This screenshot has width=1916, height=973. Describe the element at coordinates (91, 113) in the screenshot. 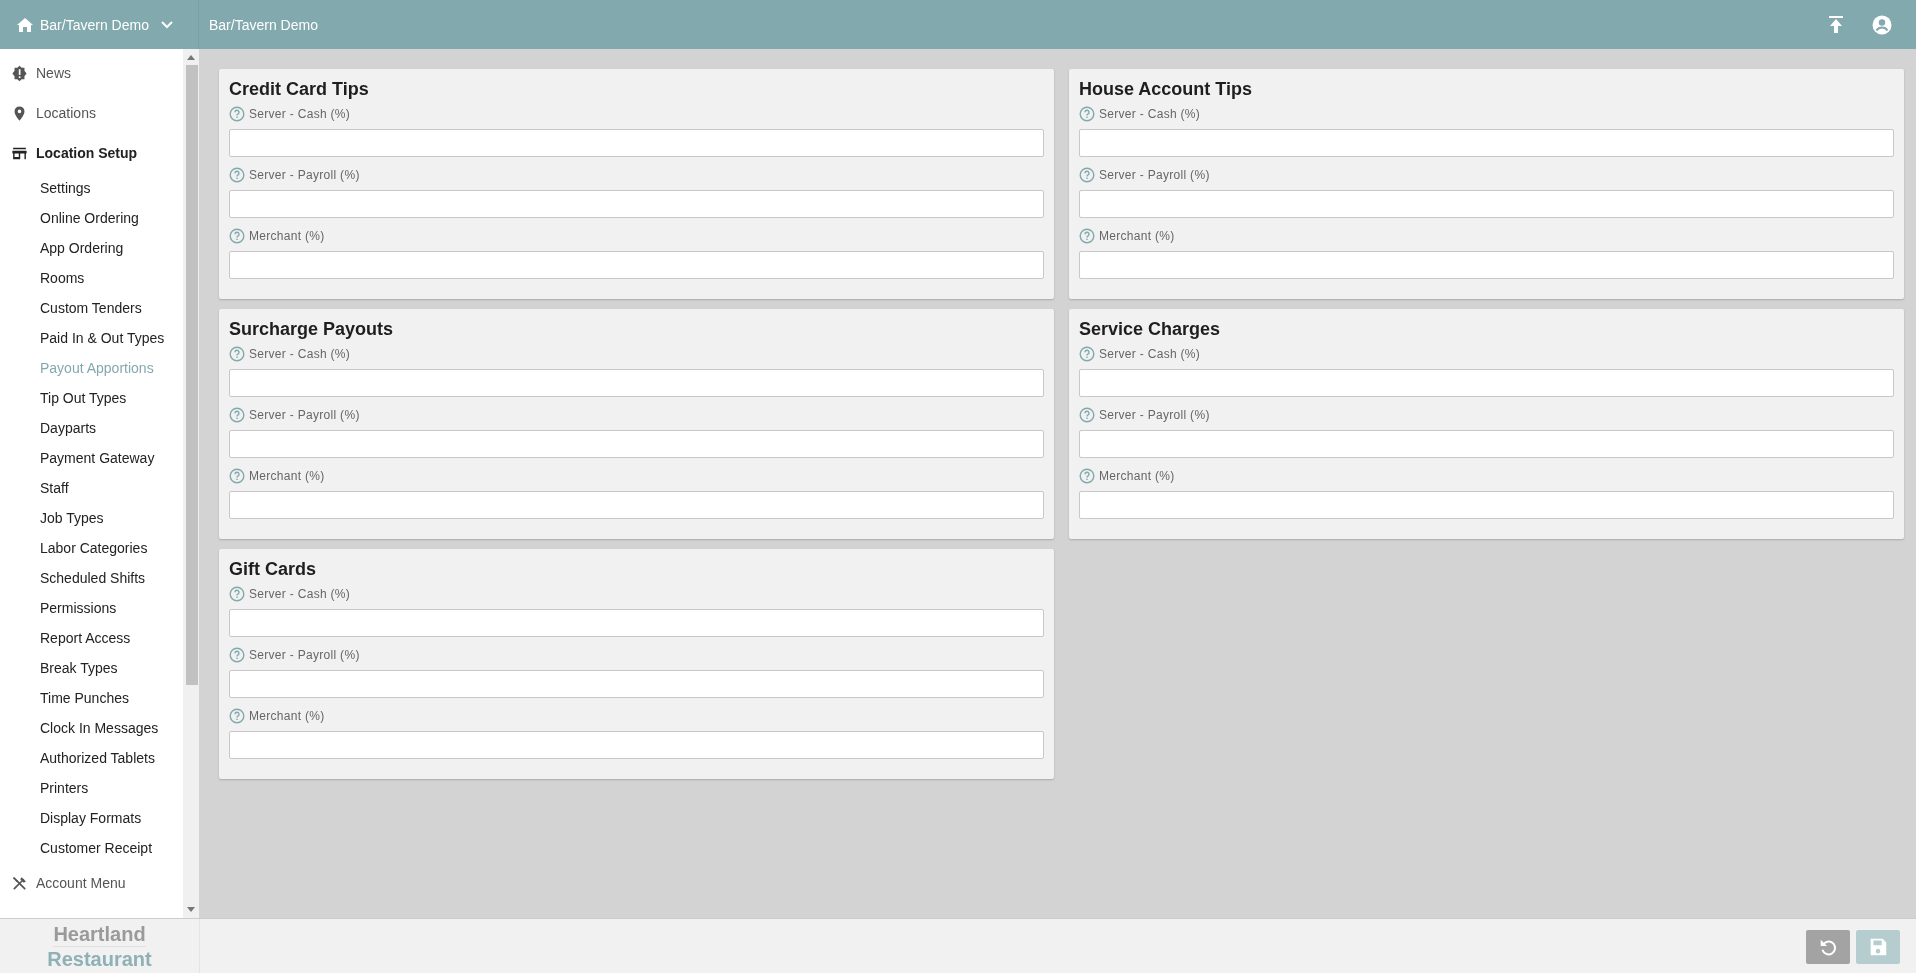

I see `sidebar-item: Locations` at that location.